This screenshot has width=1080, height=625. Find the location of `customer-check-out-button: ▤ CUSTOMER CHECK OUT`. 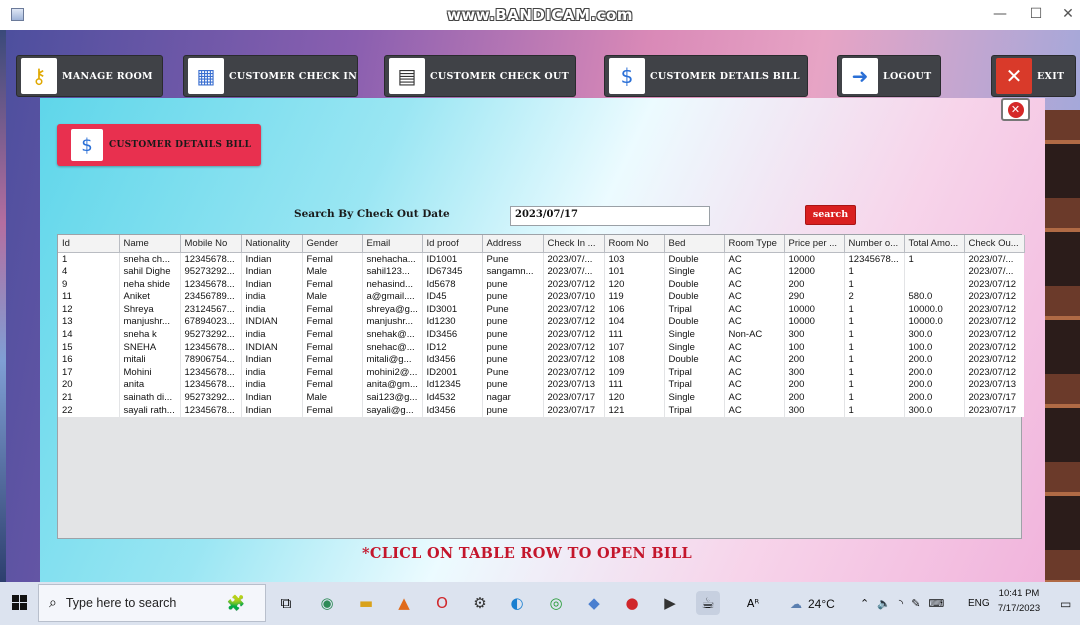

customer-check-out-button: ▤ CUSTOMER CHECK OUT is located at coordinates (480, 76).